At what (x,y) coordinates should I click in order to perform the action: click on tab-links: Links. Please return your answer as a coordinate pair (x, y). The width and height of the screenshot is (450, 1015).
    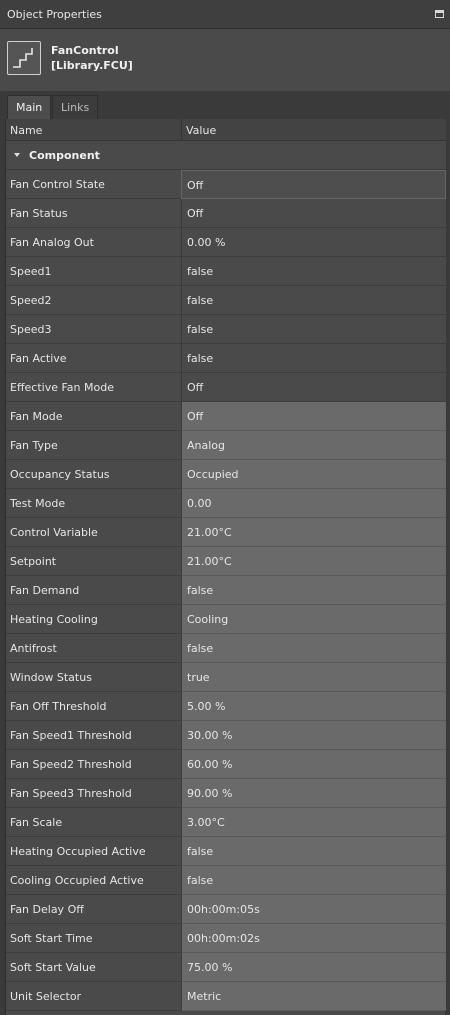
    Looking at the image, I should click on (75, 107).